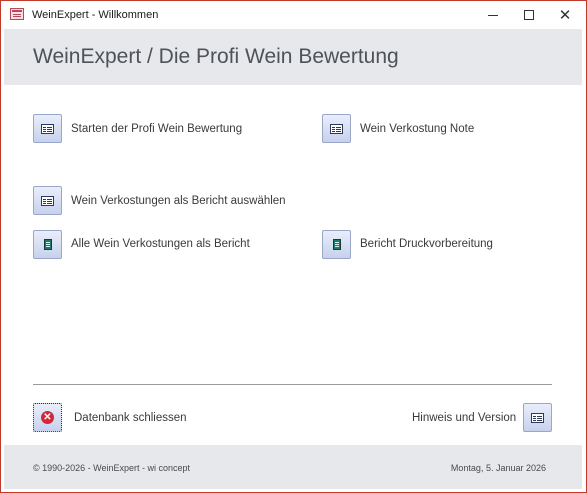 This screenshot has width=587, height=493. I want to click on verkostung-note-button, so click(336, 128).